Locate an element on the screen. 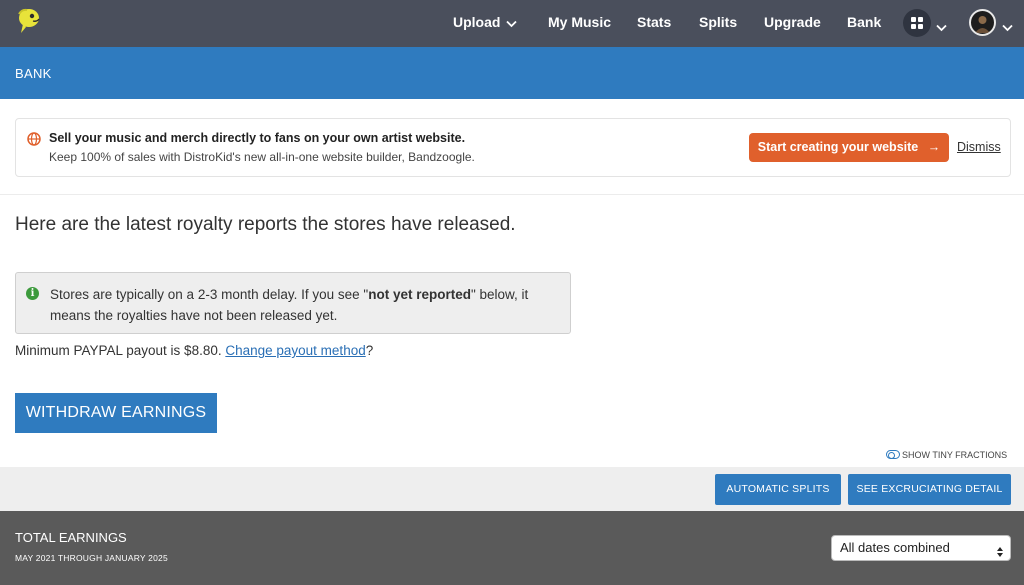  nav-upload-label: Upload is located at coordinates (477, 22).